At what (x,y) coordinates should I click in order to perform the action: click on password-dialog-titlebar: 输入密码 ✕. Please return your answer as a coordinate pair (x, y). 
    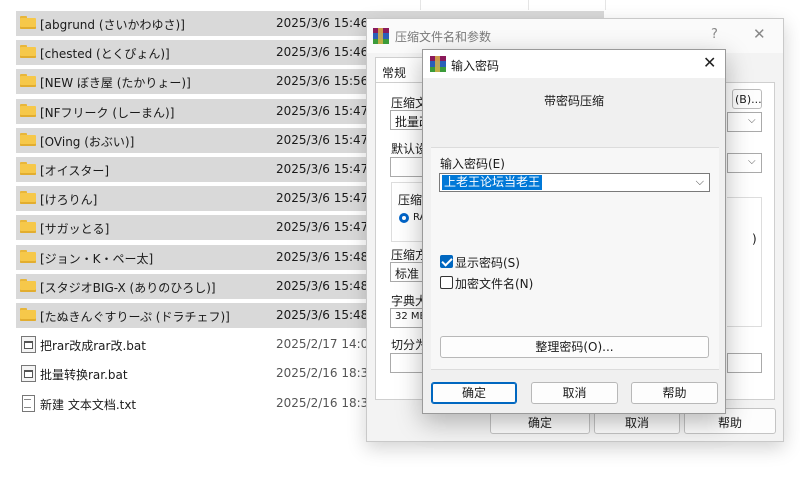
    Looking at the image, I should click on (574, 64).